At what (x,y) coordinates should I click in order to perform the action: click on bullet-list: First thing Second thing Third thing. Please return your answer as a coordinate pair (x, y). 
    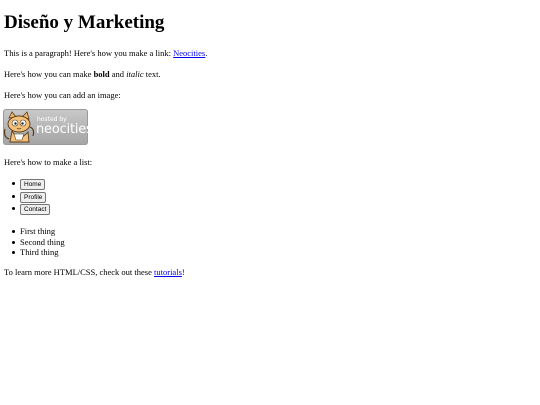
    Looking at the image, I should click on (38, 242).